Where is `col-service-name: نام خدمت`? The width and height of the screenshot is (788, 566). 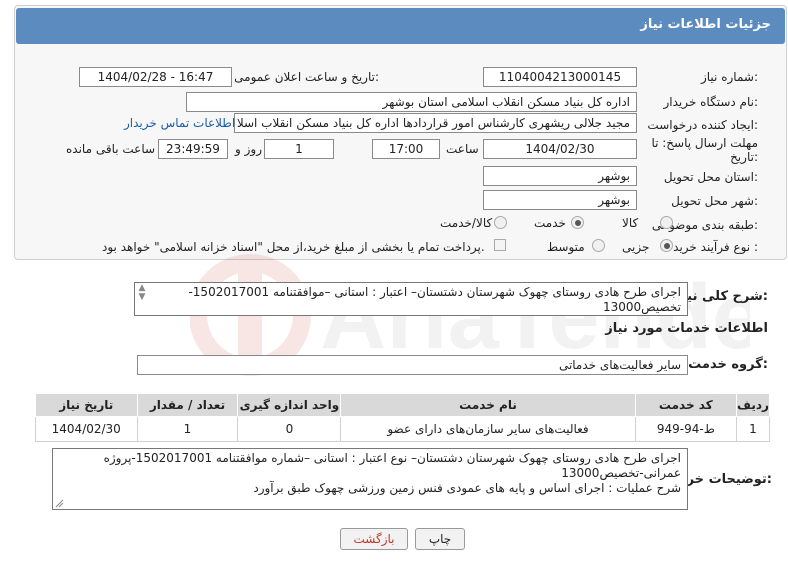 col-service-name: نام خدمت is located at coordinates (488, 405).